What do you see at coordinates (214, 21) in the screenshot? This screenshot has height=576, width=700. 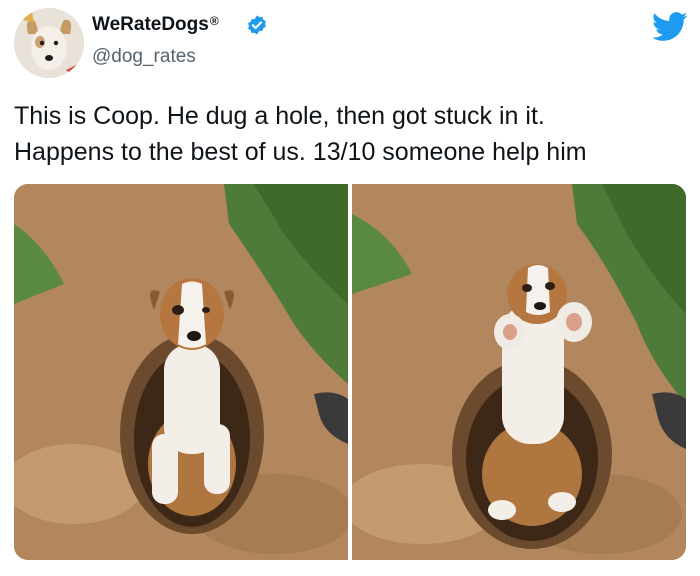 I see `registered-mark: ®` at bounding box center [214, 21].